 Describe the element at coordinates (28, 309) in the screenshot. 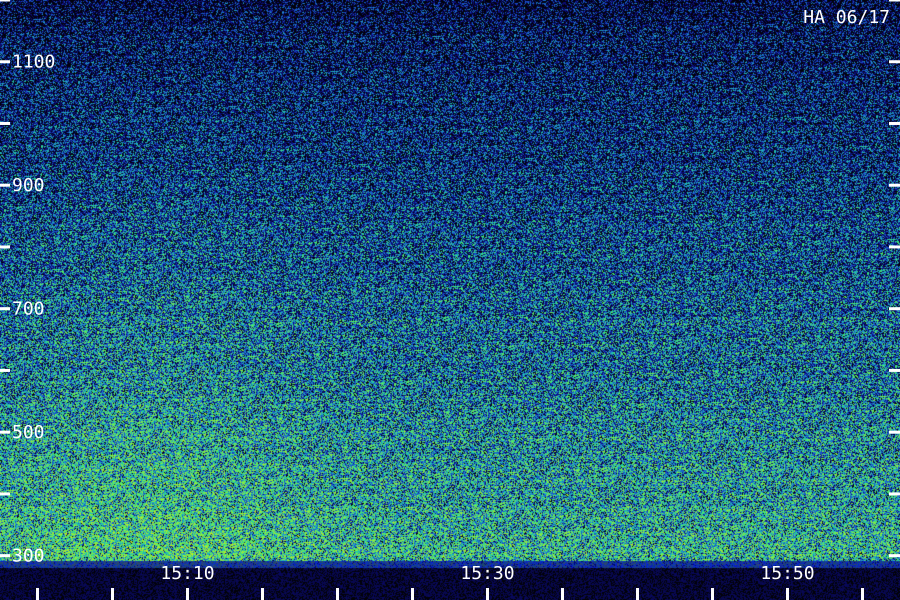

I see `y-tick-label: 700` at that location.